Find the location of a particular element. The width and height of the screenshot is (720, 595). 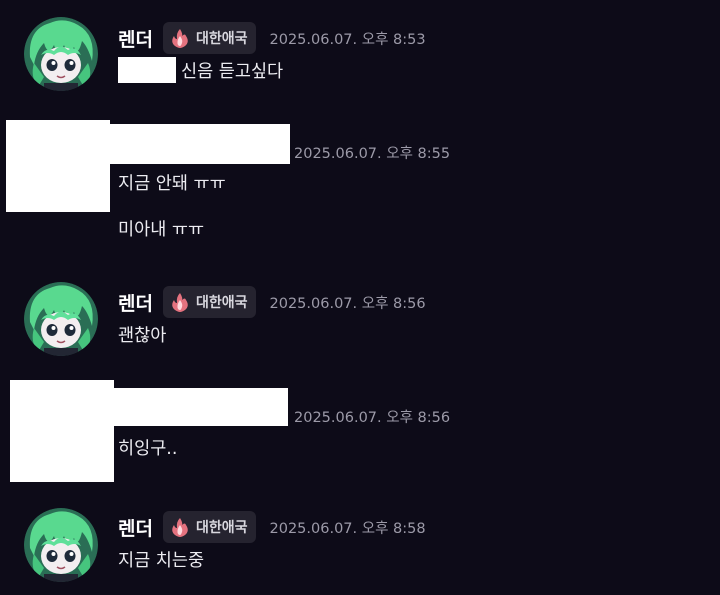

message-timestamp: 2025.06.07. 오후 8:58 is located at coordinates (347, 528).